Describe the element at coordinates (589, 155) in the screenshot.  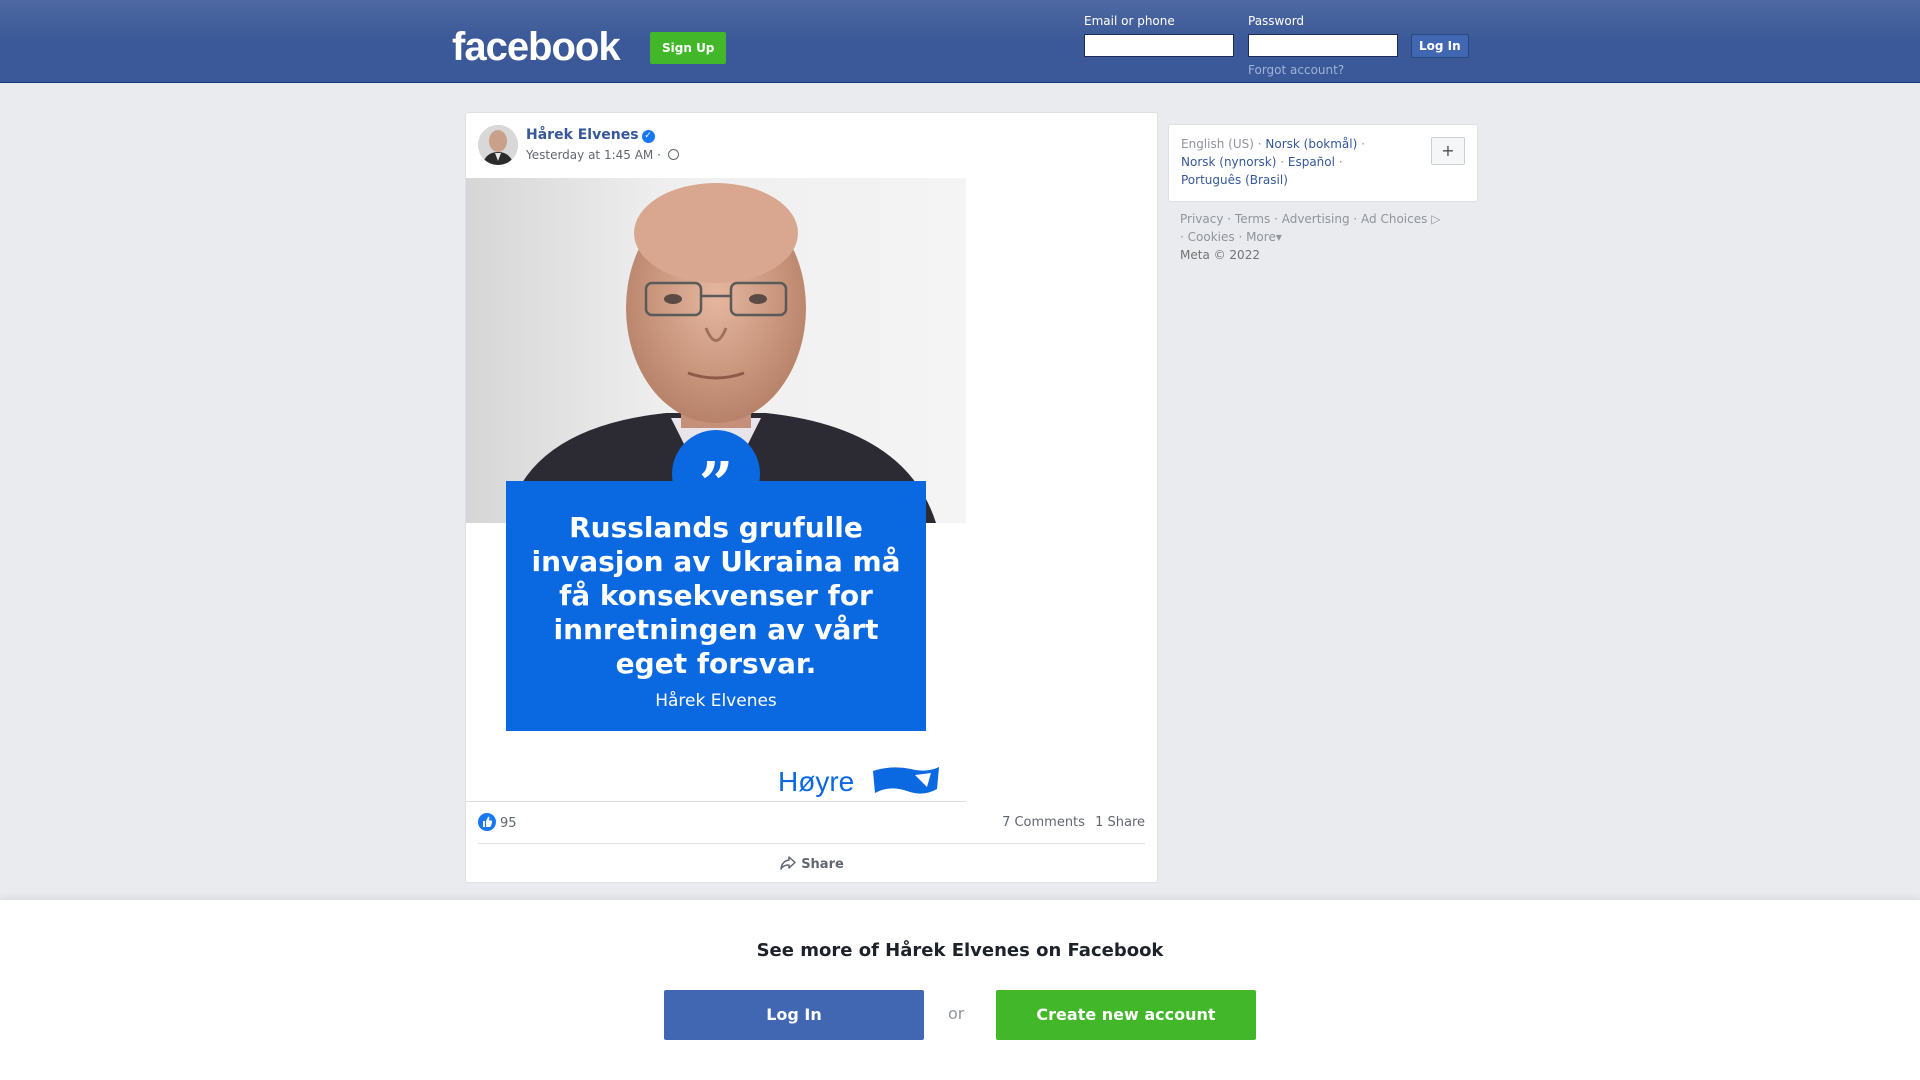
I see `post-timestamp: Yesterday at 1:45 AM` at that location.